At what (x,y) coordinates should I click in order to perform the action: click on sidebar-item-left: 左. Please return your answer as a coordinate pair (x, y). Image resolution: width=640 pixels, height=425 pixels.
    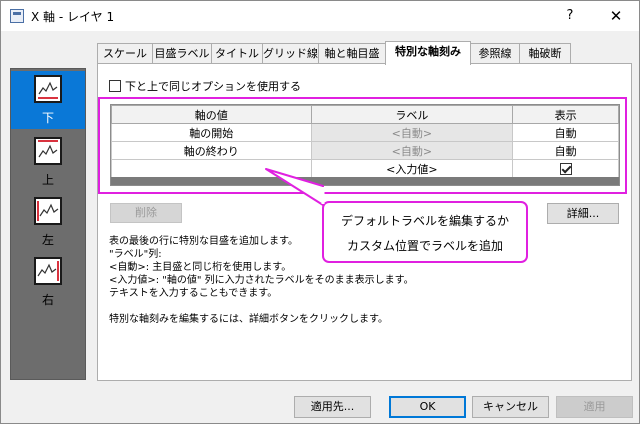
    Looking at the image, I should click on (48, 222).